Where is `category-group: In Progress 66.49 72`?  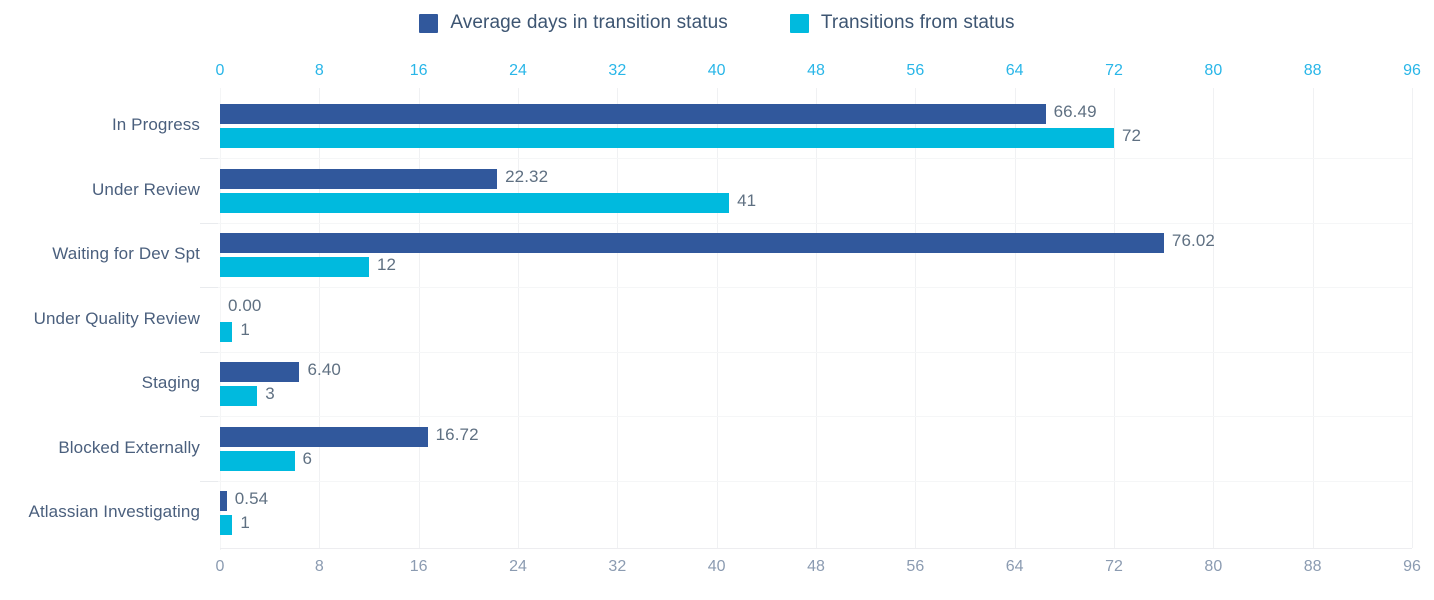
category-group: In Progress 66.49 72 is located at coordinates (762, 127).